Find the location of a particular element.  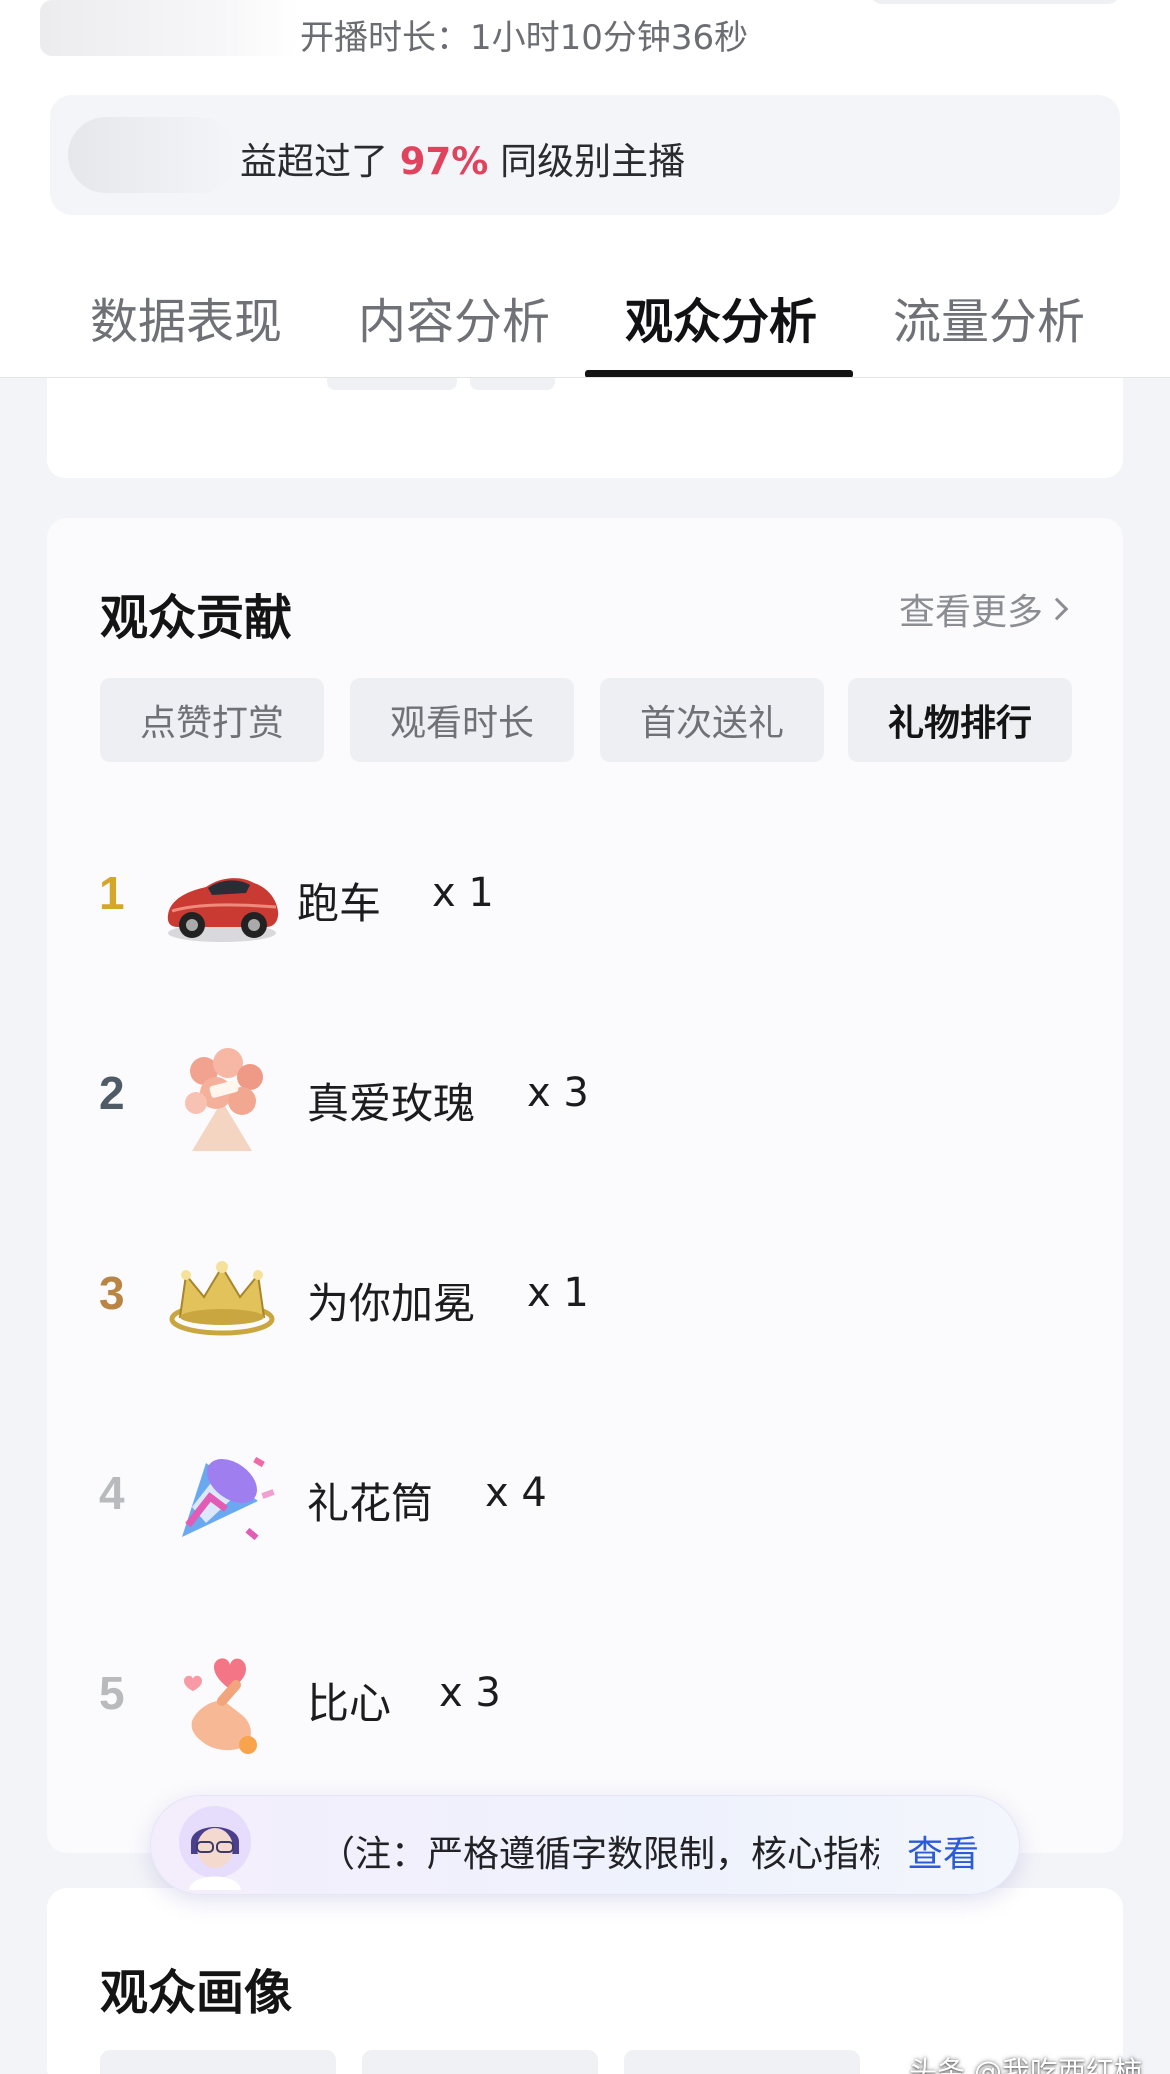

gift-name: 比心 is located at coordinates (349, 1703).